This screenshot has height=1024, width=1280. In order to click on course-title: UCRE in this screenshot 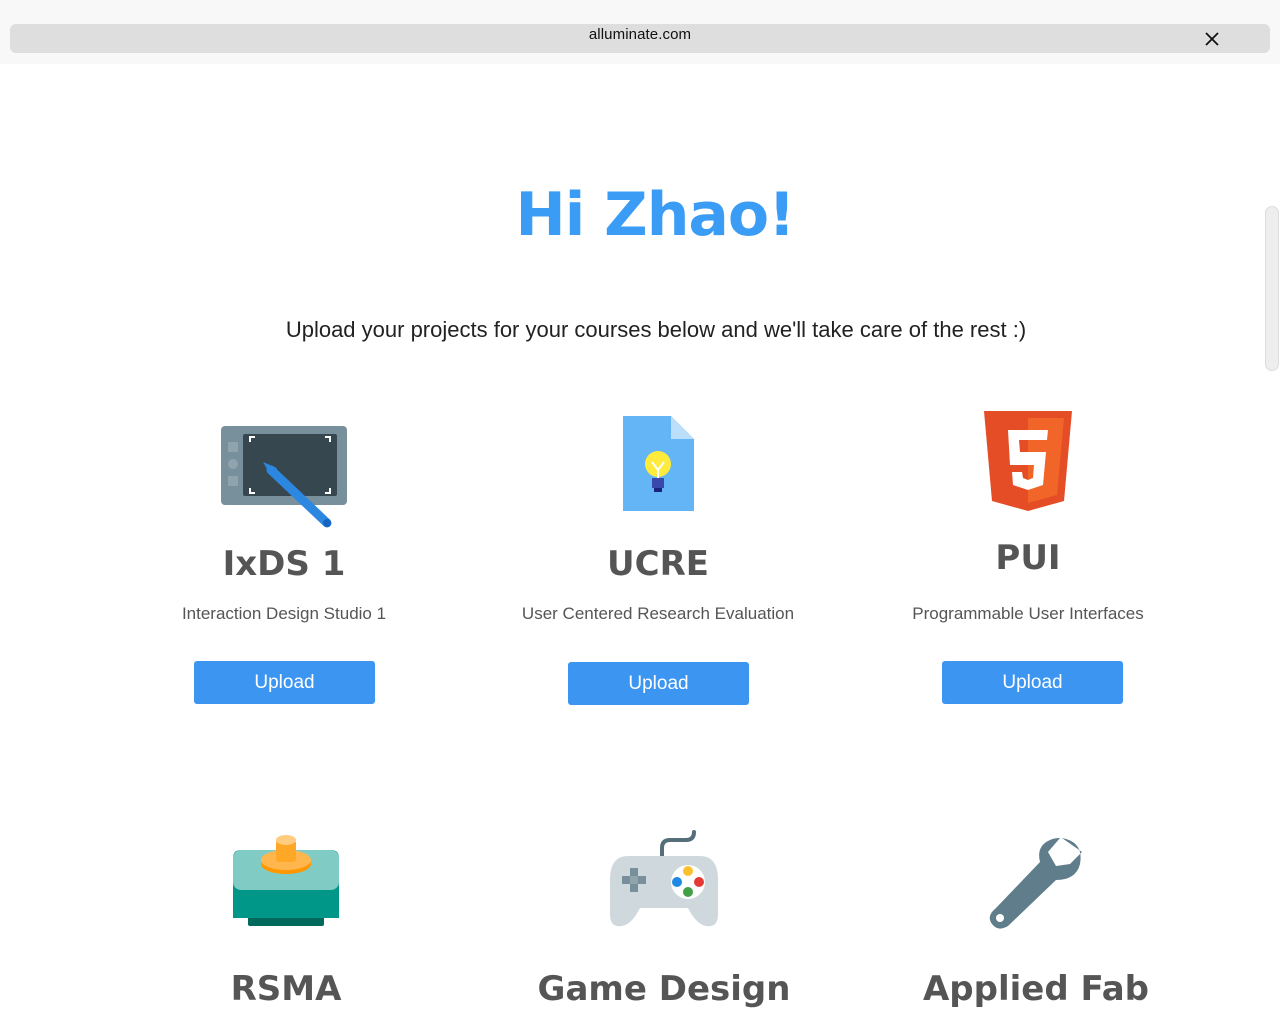, I will do `click(658, 564)`.